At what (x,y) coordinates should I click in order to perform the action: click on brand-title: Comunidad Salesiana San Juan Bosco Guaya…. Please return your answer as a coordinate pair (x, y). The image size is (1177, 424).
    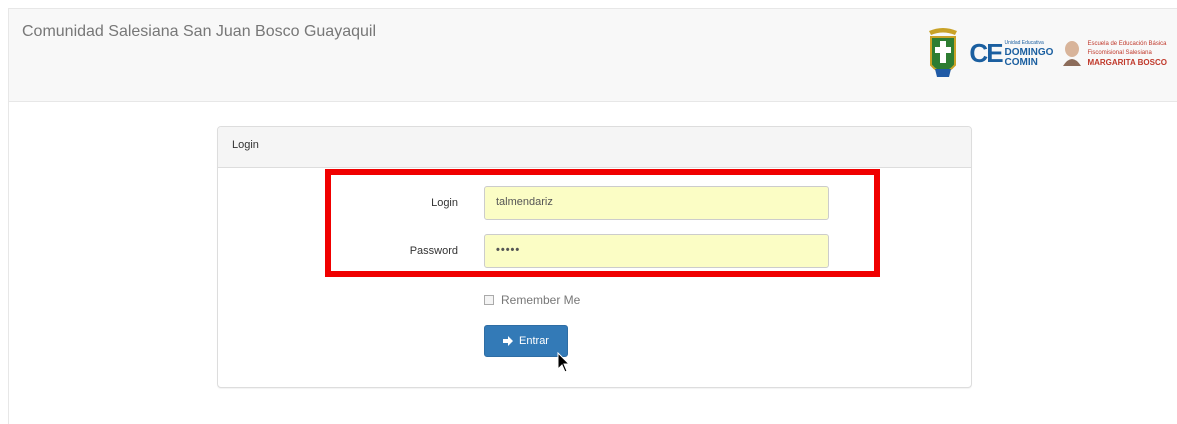
    Looking at the image, I should click on (199, 32).